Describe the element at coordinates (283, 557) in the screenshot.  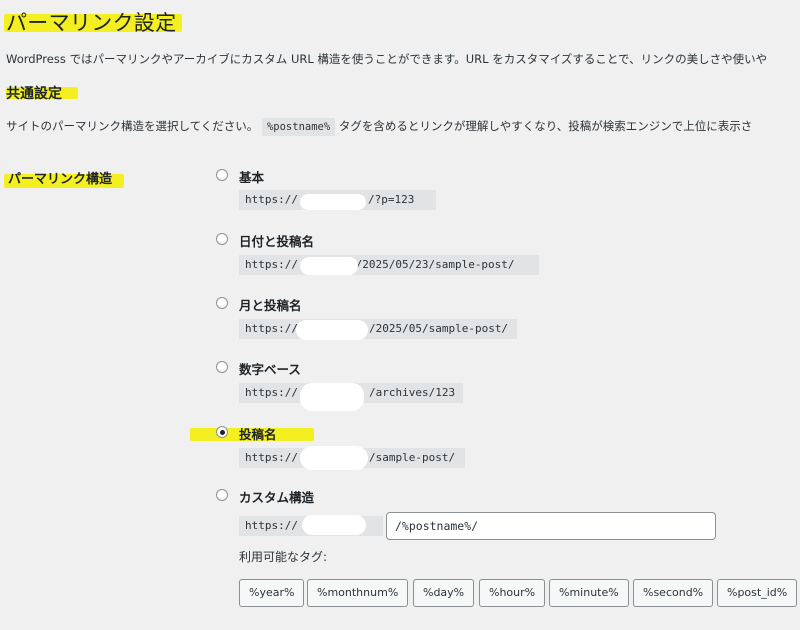
I see `available-tags-label: 利用可能なタグ:` at that location.